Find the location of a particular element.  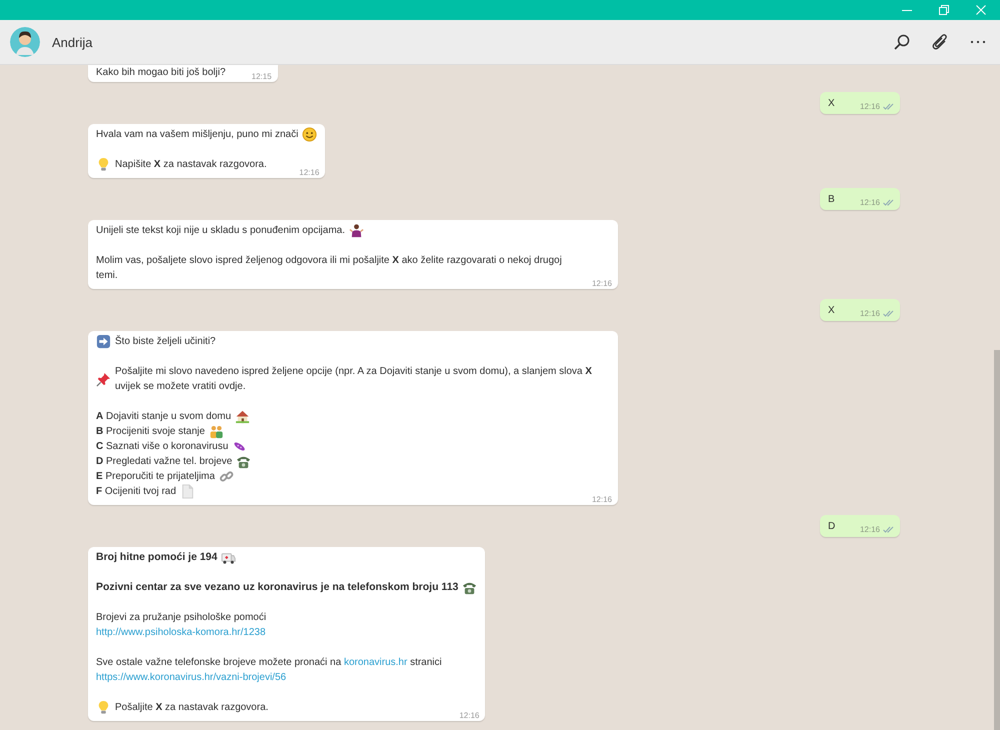

message-text: B is located at coordinates (831, 200).